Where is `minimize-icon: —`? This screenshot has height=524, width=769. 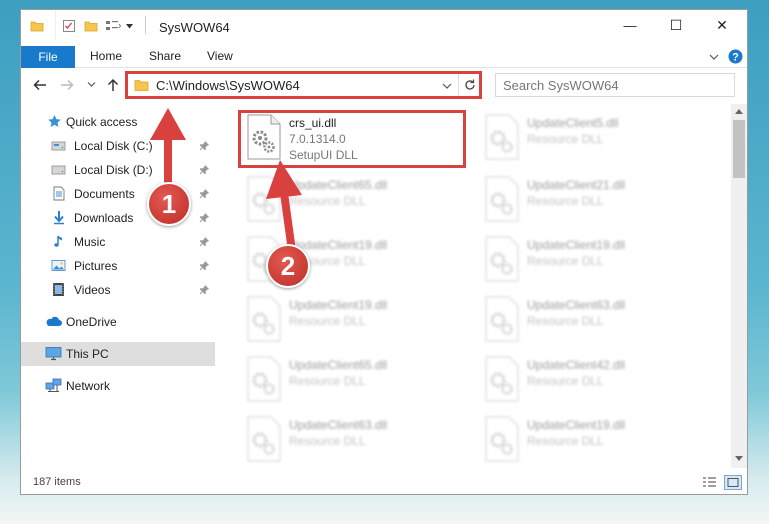 minimize-icon: — is located at coordinates (630, 25).